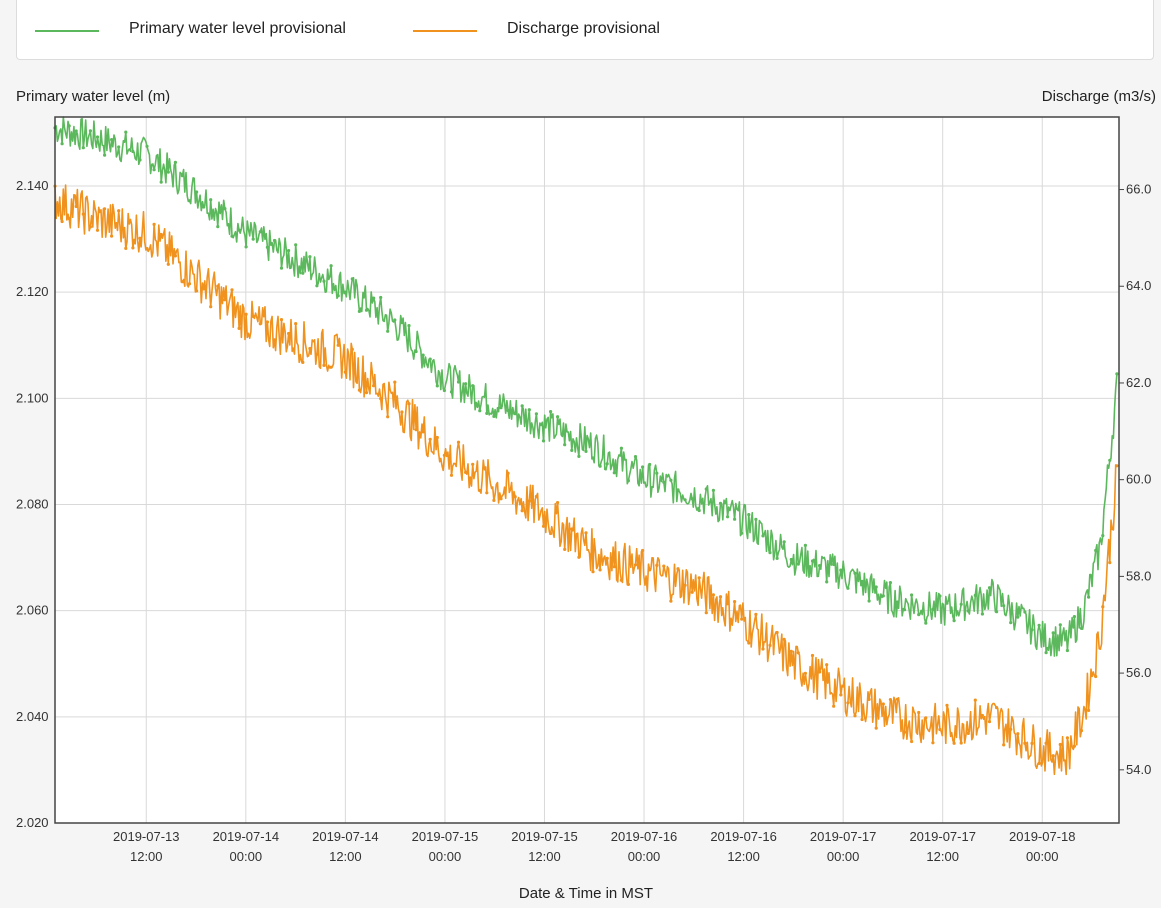 Image resolution: width=1161 pixels, height=908 pixels. Describe the element at coordinates (1099, 96) in the screenshot. I see `y-axis-right-title: Discharge (m3/s)` at that location.